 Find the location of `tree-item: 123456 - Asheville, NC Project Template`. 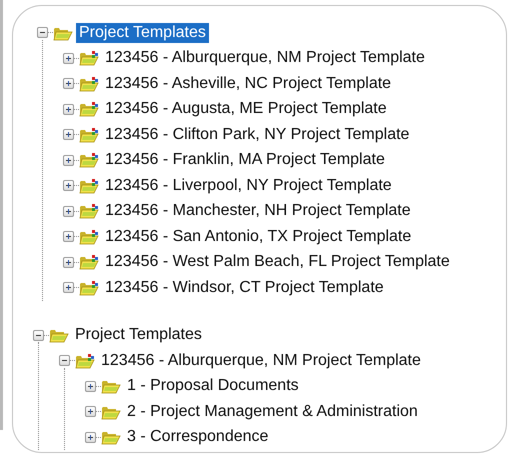

tree-item: 123456 - Asheville, NC Project Template is located at coordinates (248, 84).